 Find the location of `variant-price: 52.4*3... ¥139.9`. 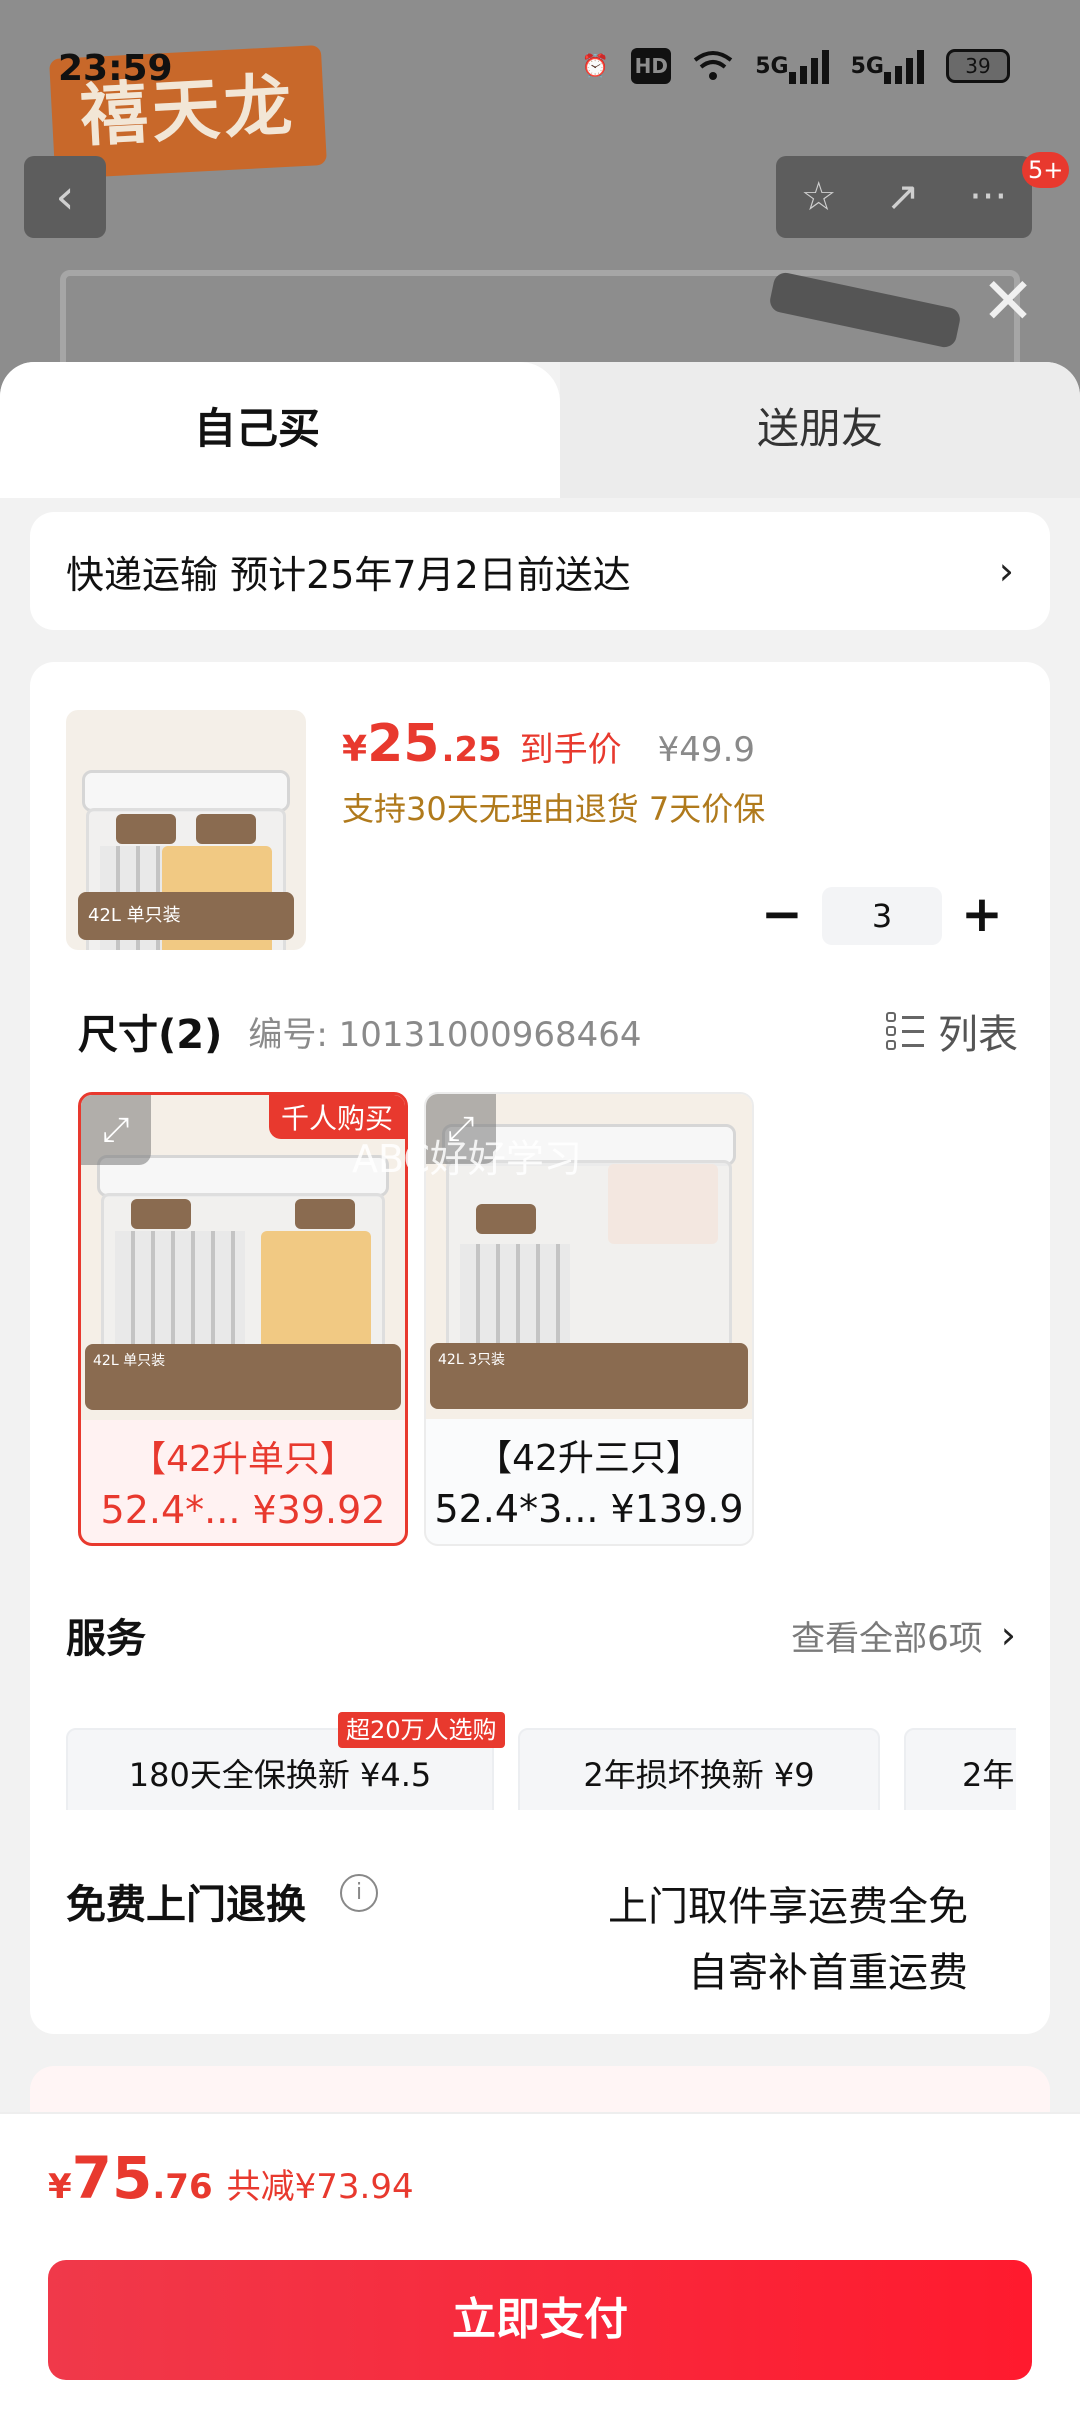

variant-price: 52.4*3... ¥139.9 is located at coordinates (589, 1509).